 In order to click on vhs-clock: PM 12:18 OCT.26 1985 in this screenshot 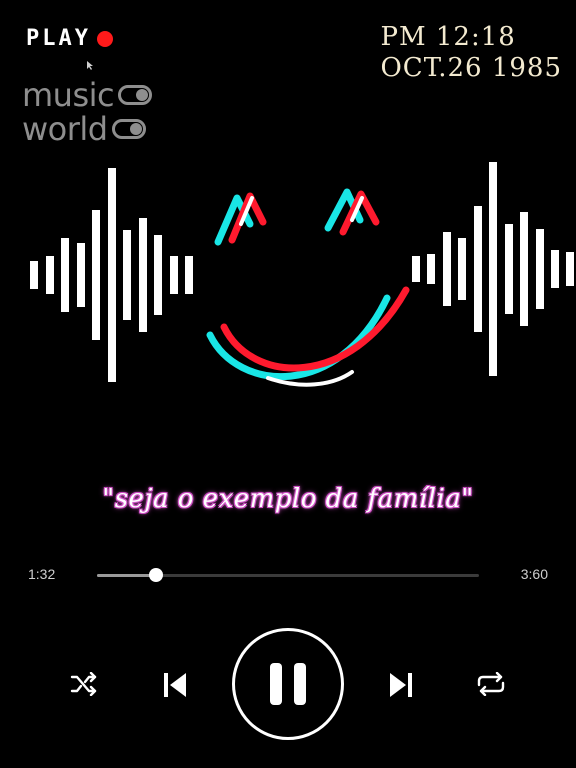, I will do `click(471, 53)`.